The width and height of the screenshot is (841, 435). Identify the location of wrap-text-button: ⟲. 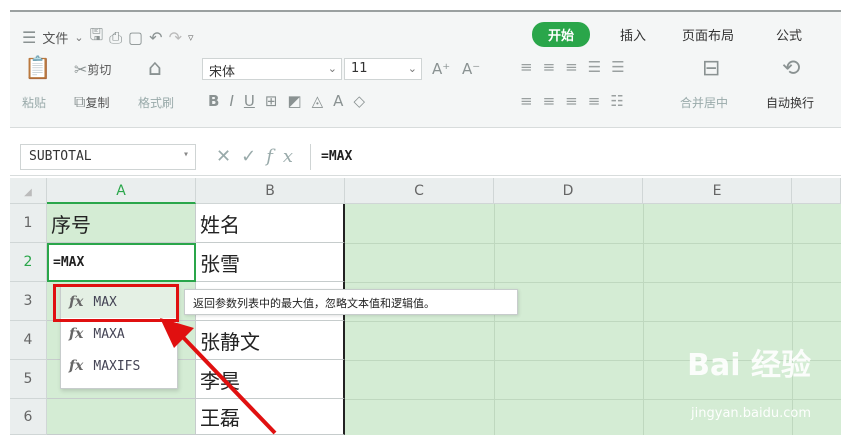
(791, 68).